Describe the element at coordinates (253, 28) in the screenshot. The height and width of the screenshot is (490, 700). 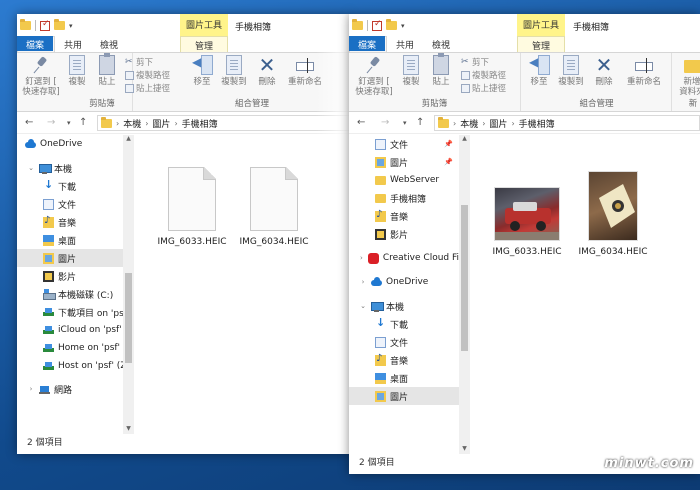
I see `window-title: 手機相簿` at that location.